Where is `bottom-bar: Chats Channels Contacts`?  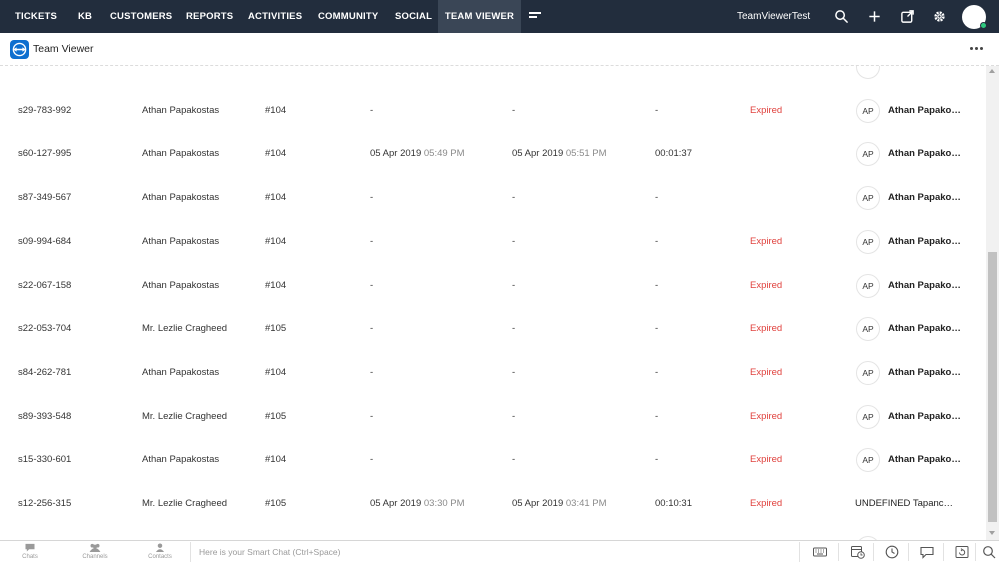
bottom-bar: Chats Channels Contacts is located at coordinates (499, 551).